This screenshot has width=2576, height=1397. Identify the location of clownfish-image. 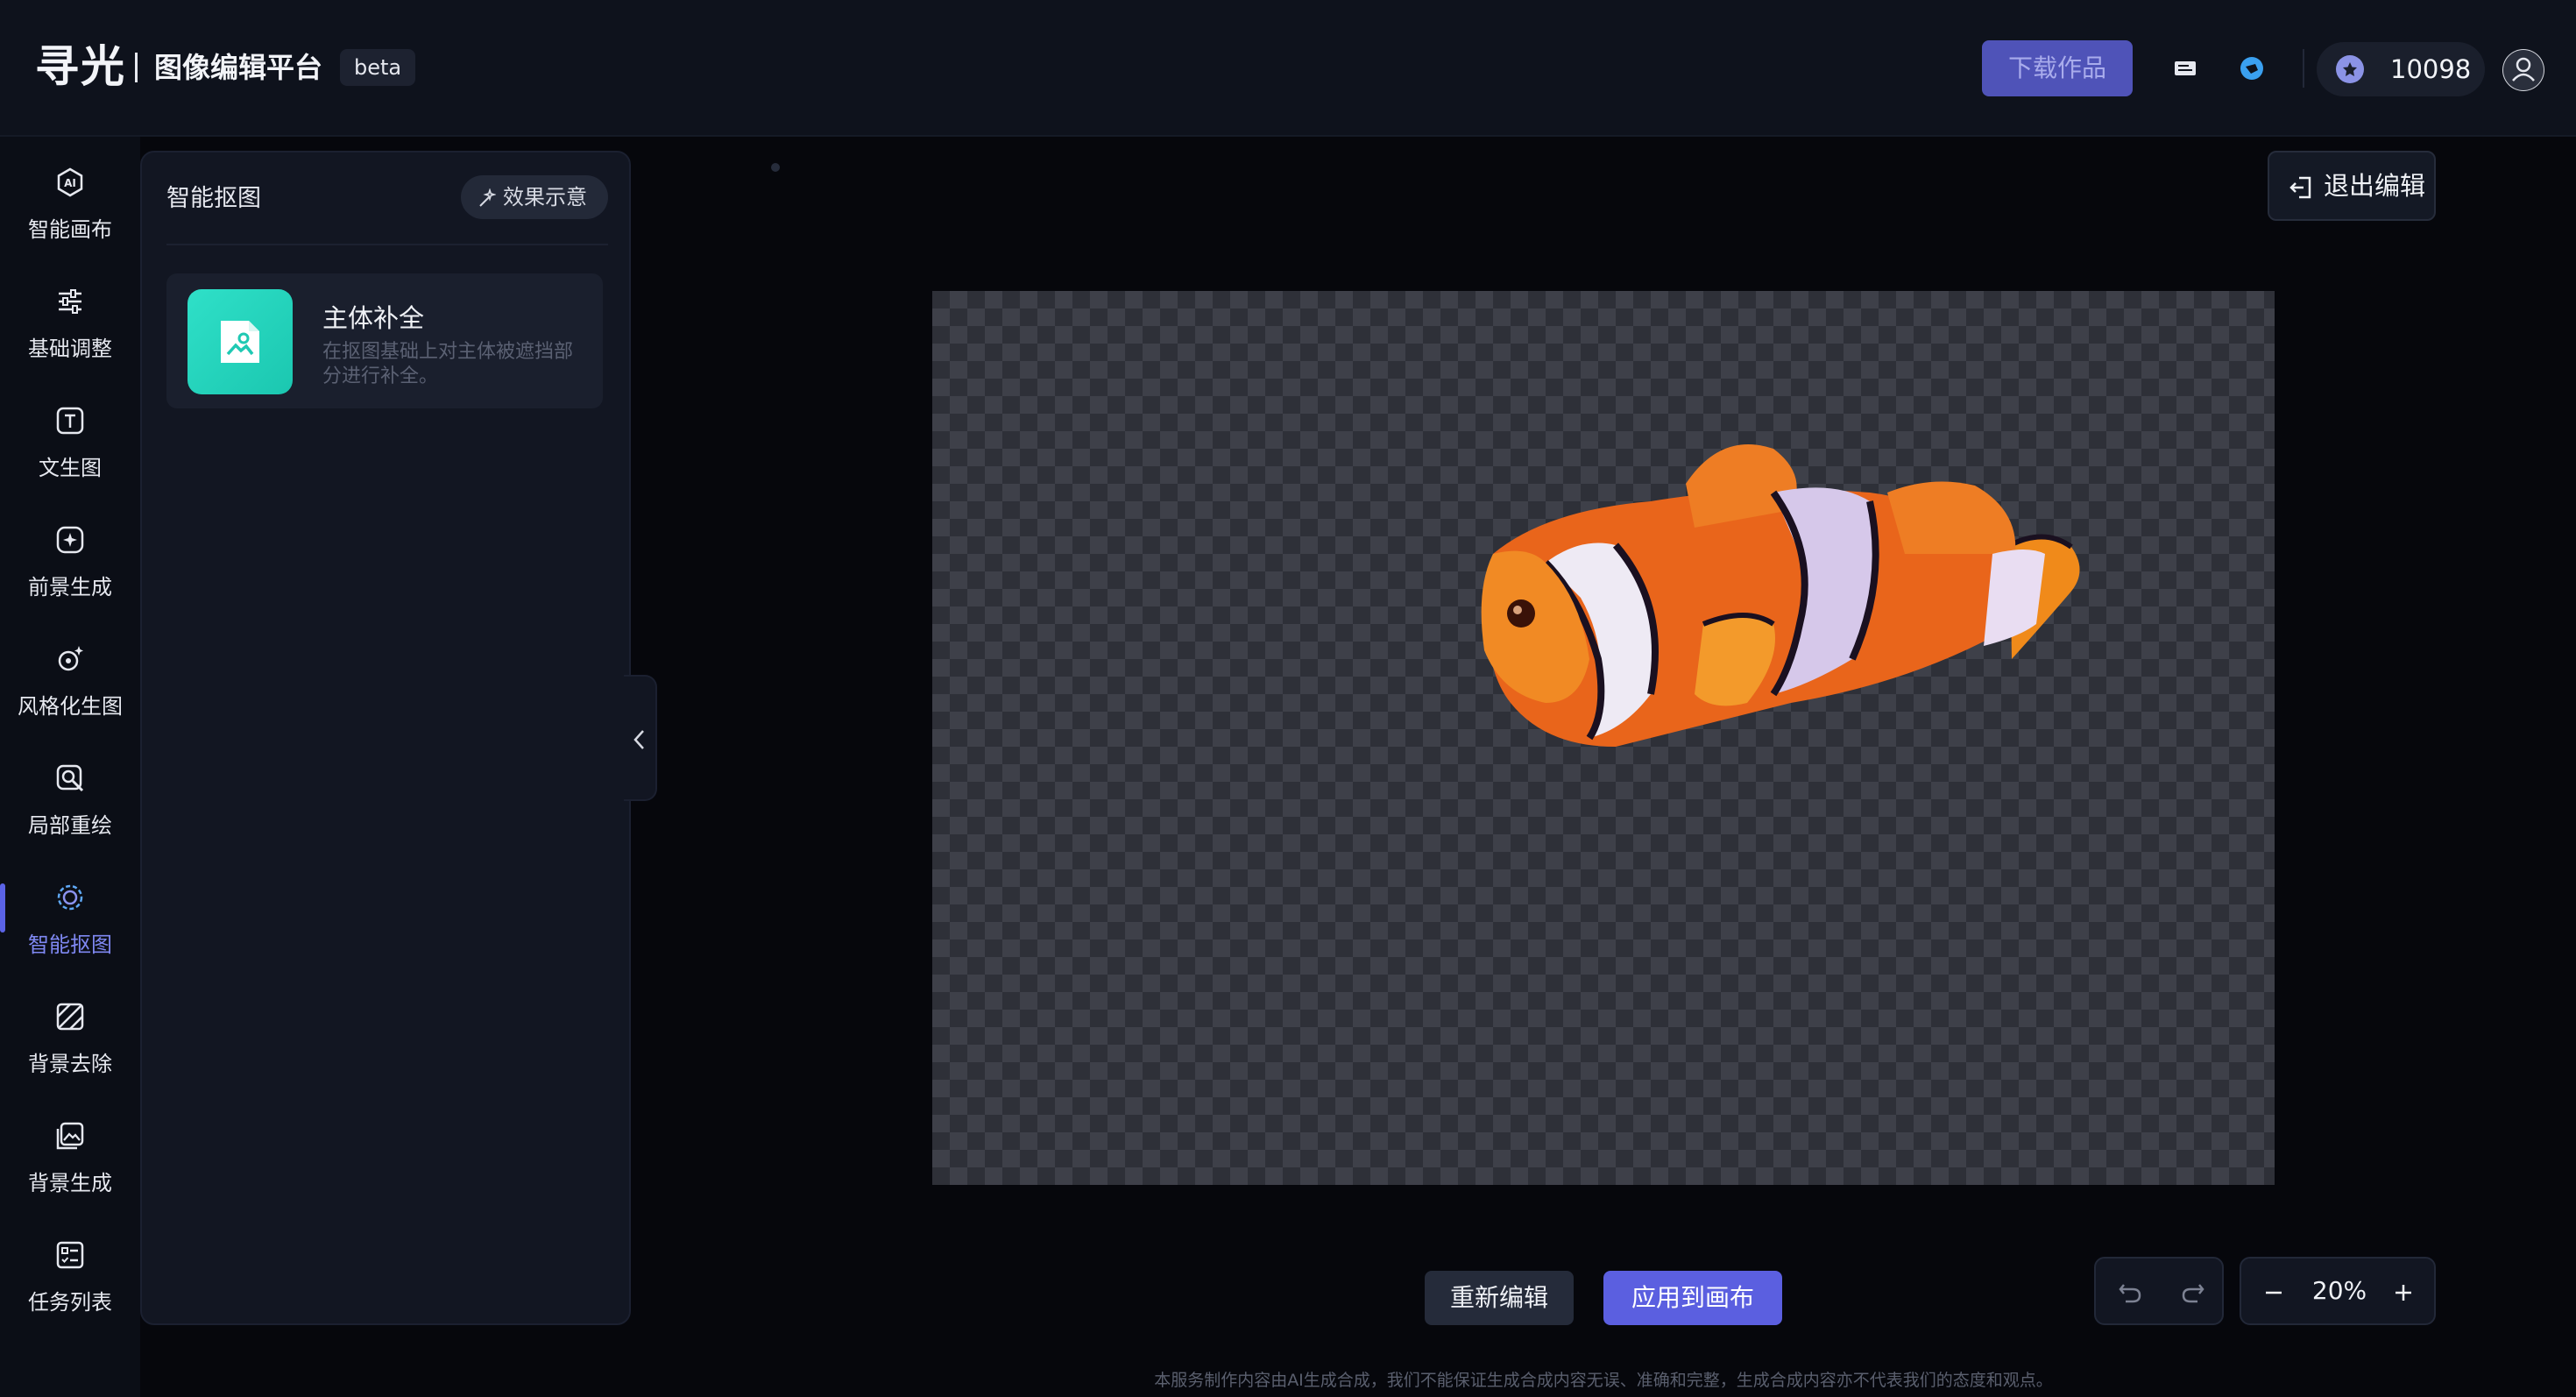
(1780, 595).